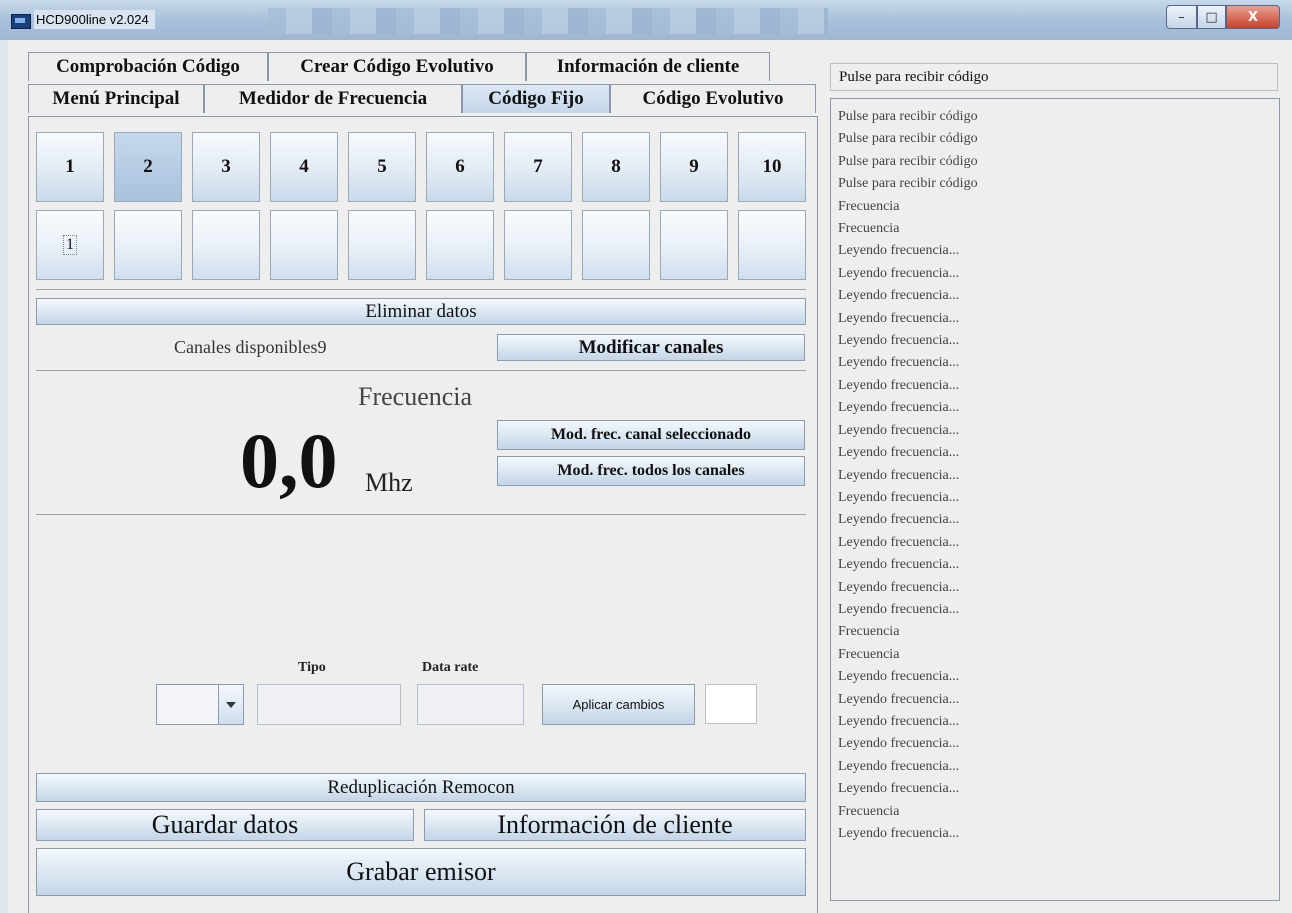 The height and width of the screenshot is (913, 1292). I want to click on tab-menu-principal: Menú Principal, so click(116, 98).